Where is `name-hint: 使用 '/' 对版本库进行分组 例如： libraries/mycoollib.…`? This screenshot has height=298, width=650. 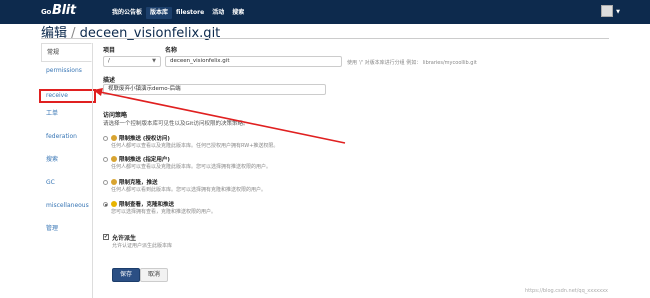 name-hint: 使用 '/' 对版本库进行分组 例如： libraries/mycoollib.… is located at coordinates (412, 63).